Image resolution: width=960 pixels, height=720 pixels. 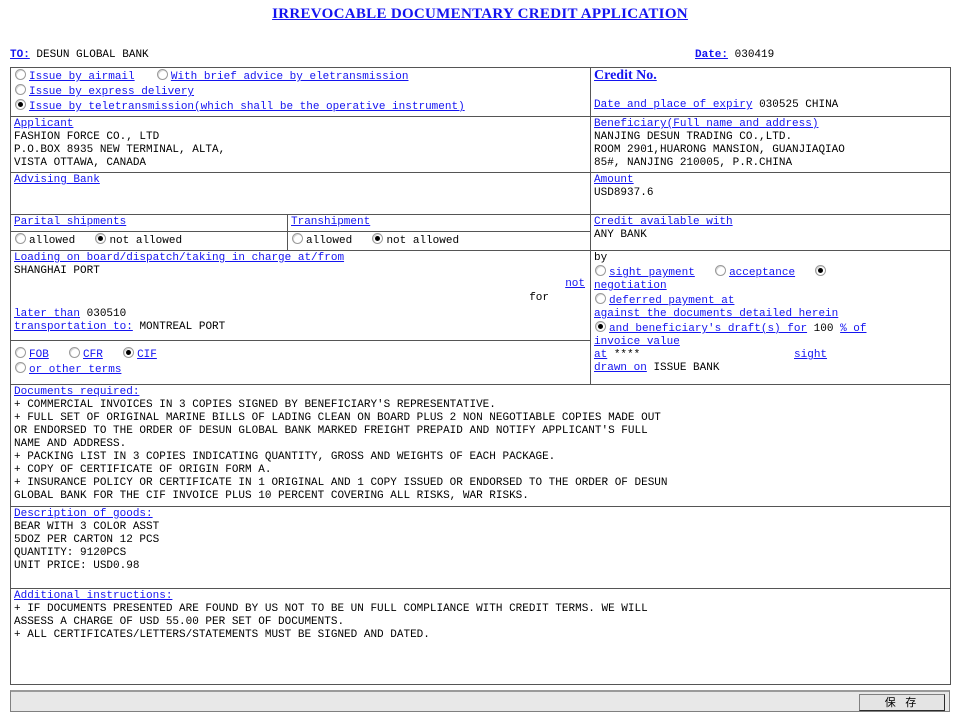 I want to click on radio-cfr, so click(x=75, y=352).